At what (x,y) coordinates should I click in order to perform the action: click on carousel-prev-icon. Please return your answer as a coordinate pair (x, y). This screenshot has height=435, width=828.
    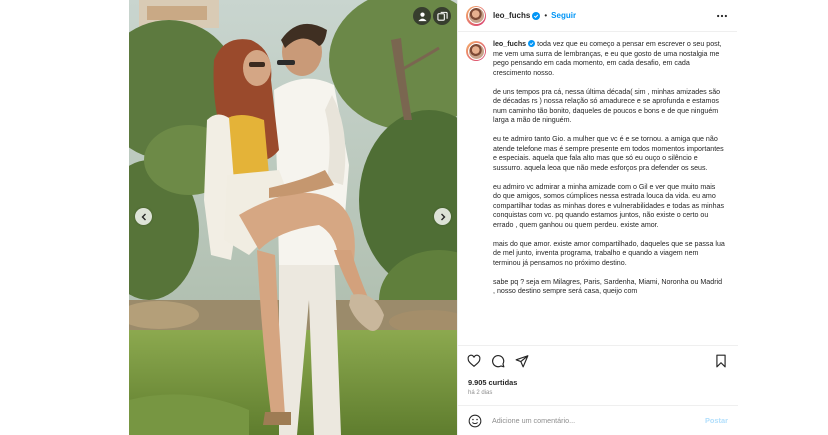
    Looking at the image, I should click on (143, 216).